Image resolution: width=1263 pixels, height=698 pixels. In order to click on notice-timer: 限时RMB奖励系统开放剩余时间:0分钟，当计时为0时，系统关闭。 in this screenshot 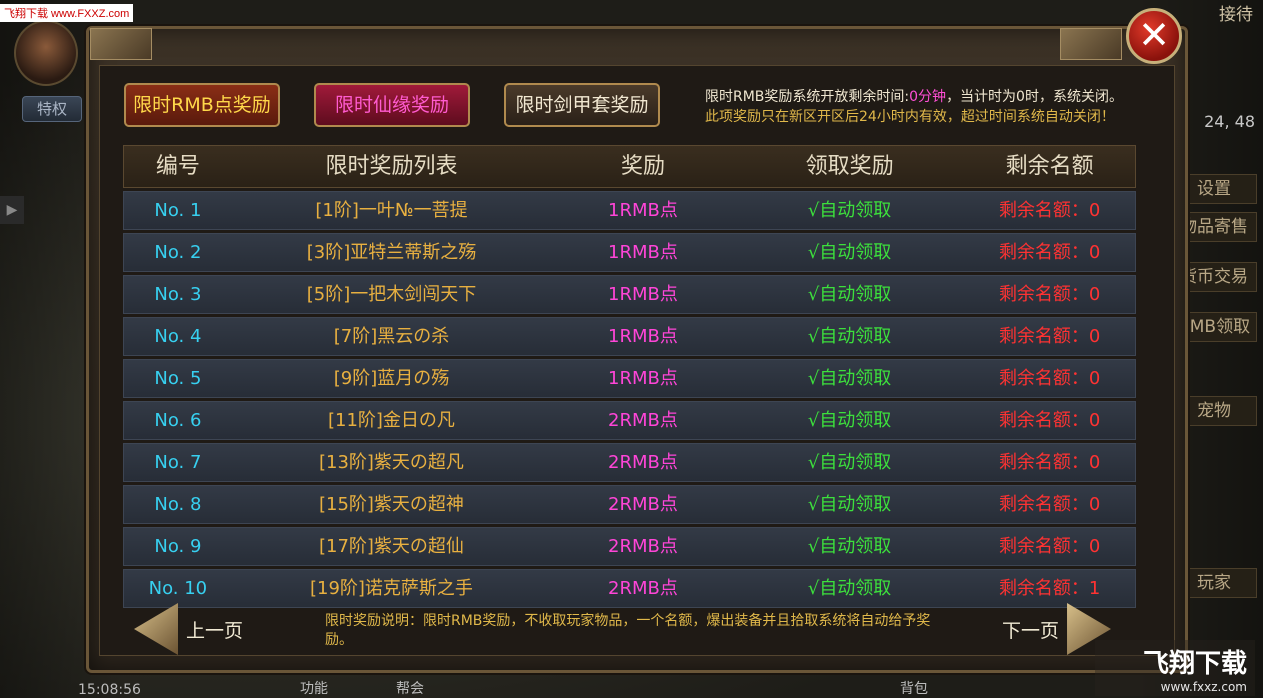, I will do `click(914, 96)`.